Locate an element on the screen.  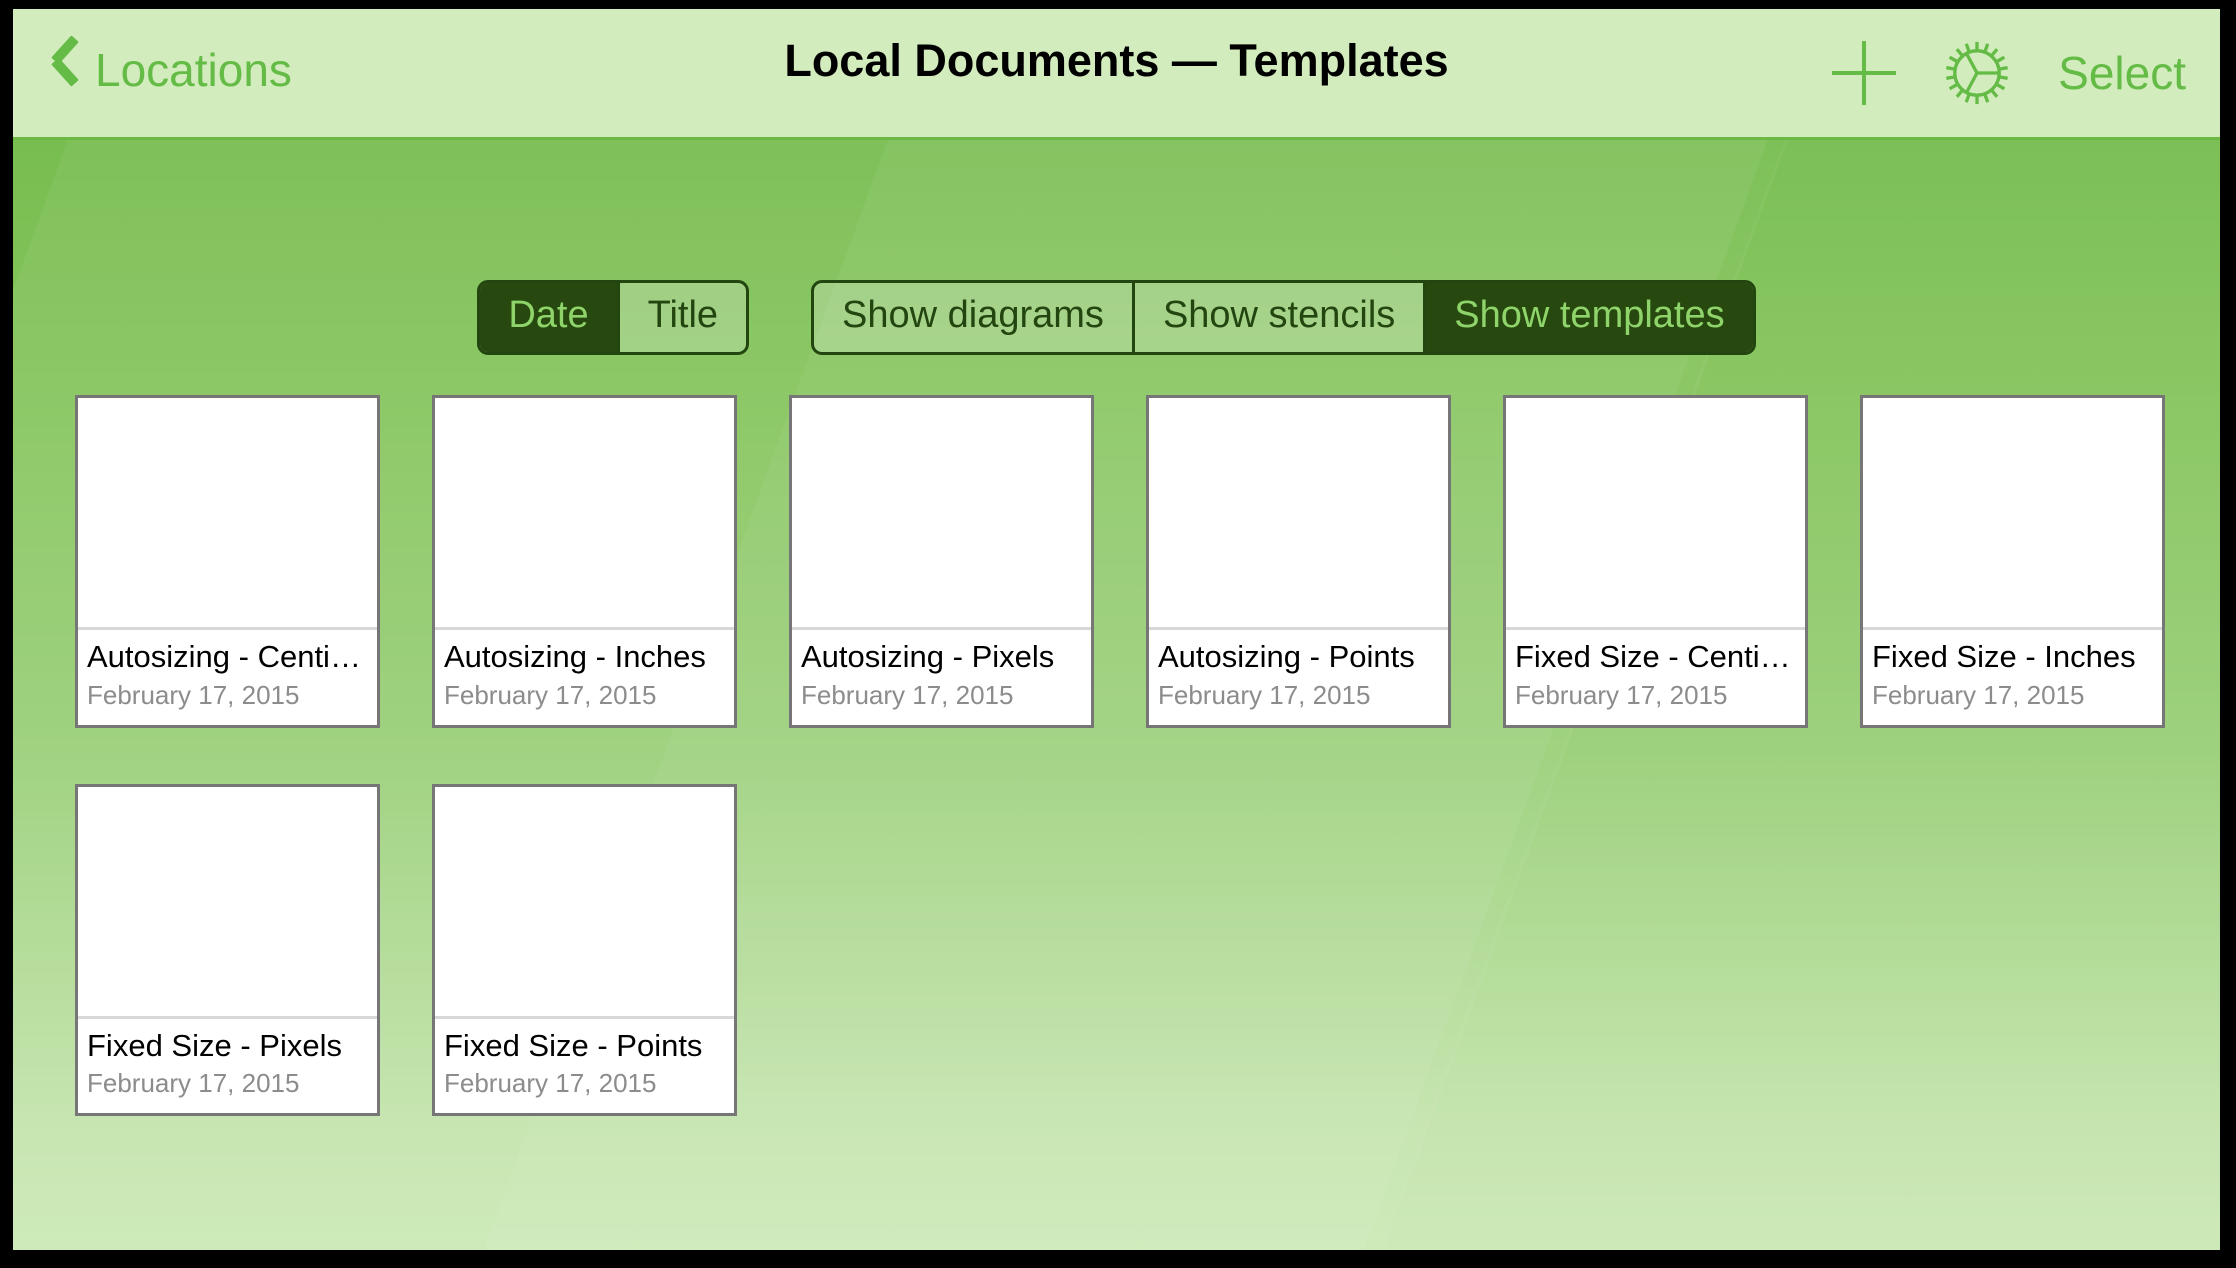
document-tile: Fixed Size - Pixels February 17, 2015 is located at coordinates (227, 950).